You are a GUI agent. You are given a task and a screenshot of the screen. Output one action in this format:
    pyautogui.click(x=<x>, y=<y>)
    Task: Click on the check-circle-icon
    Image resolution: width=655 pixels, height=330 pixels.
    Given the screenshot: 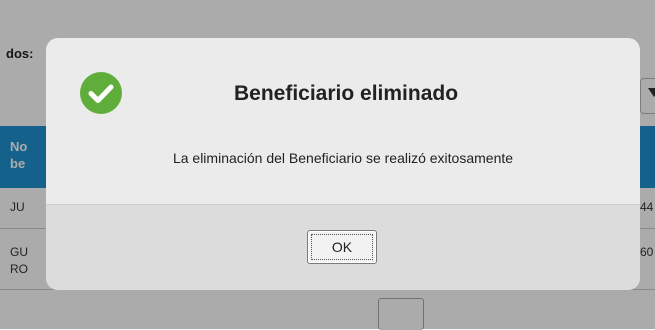 What is the action you would take?
    pyautogui.click(x=101, y=93)
    